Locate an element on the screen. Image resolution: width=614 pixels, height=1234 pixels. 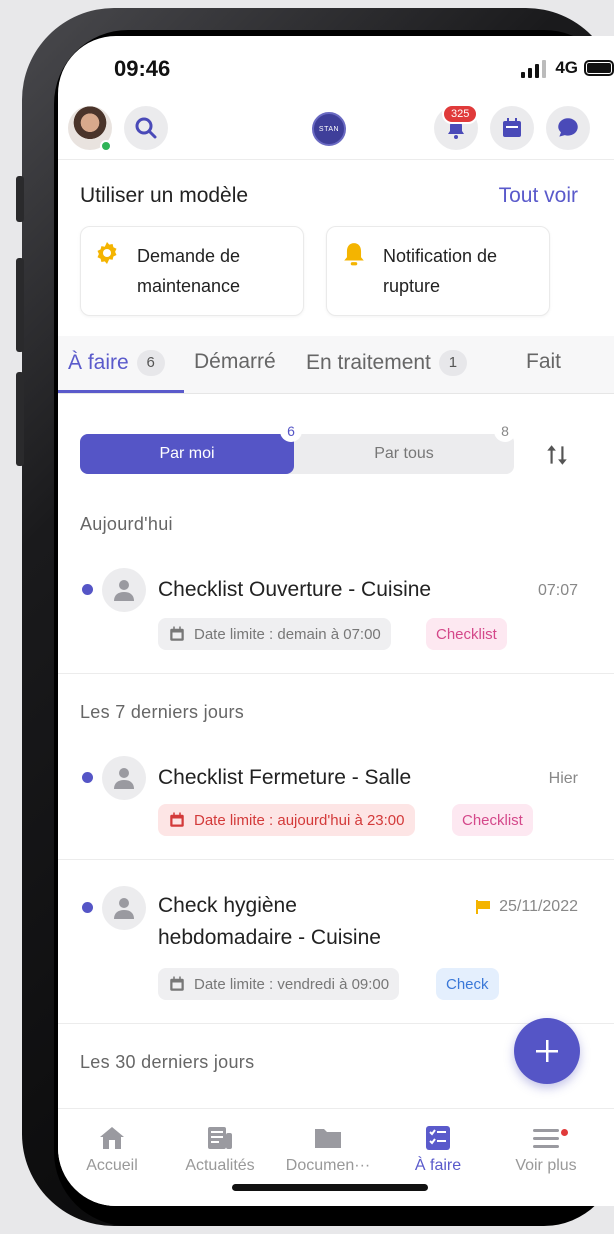
nav-label: Voir plus is located at coordinates (546, 1165).